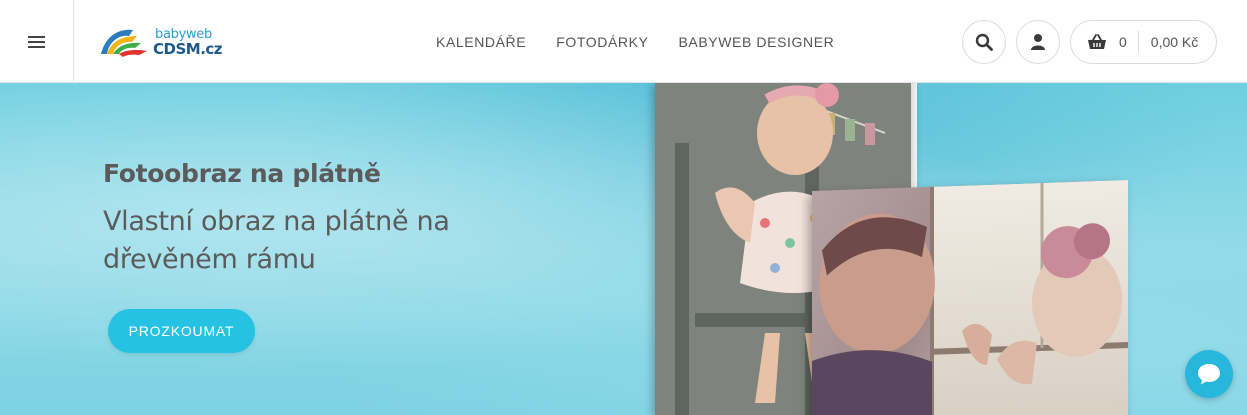 The height and width of the screenshot is (415, 1247). I want to click on explore-button: PROZKOUMAT, so click(181, 331).